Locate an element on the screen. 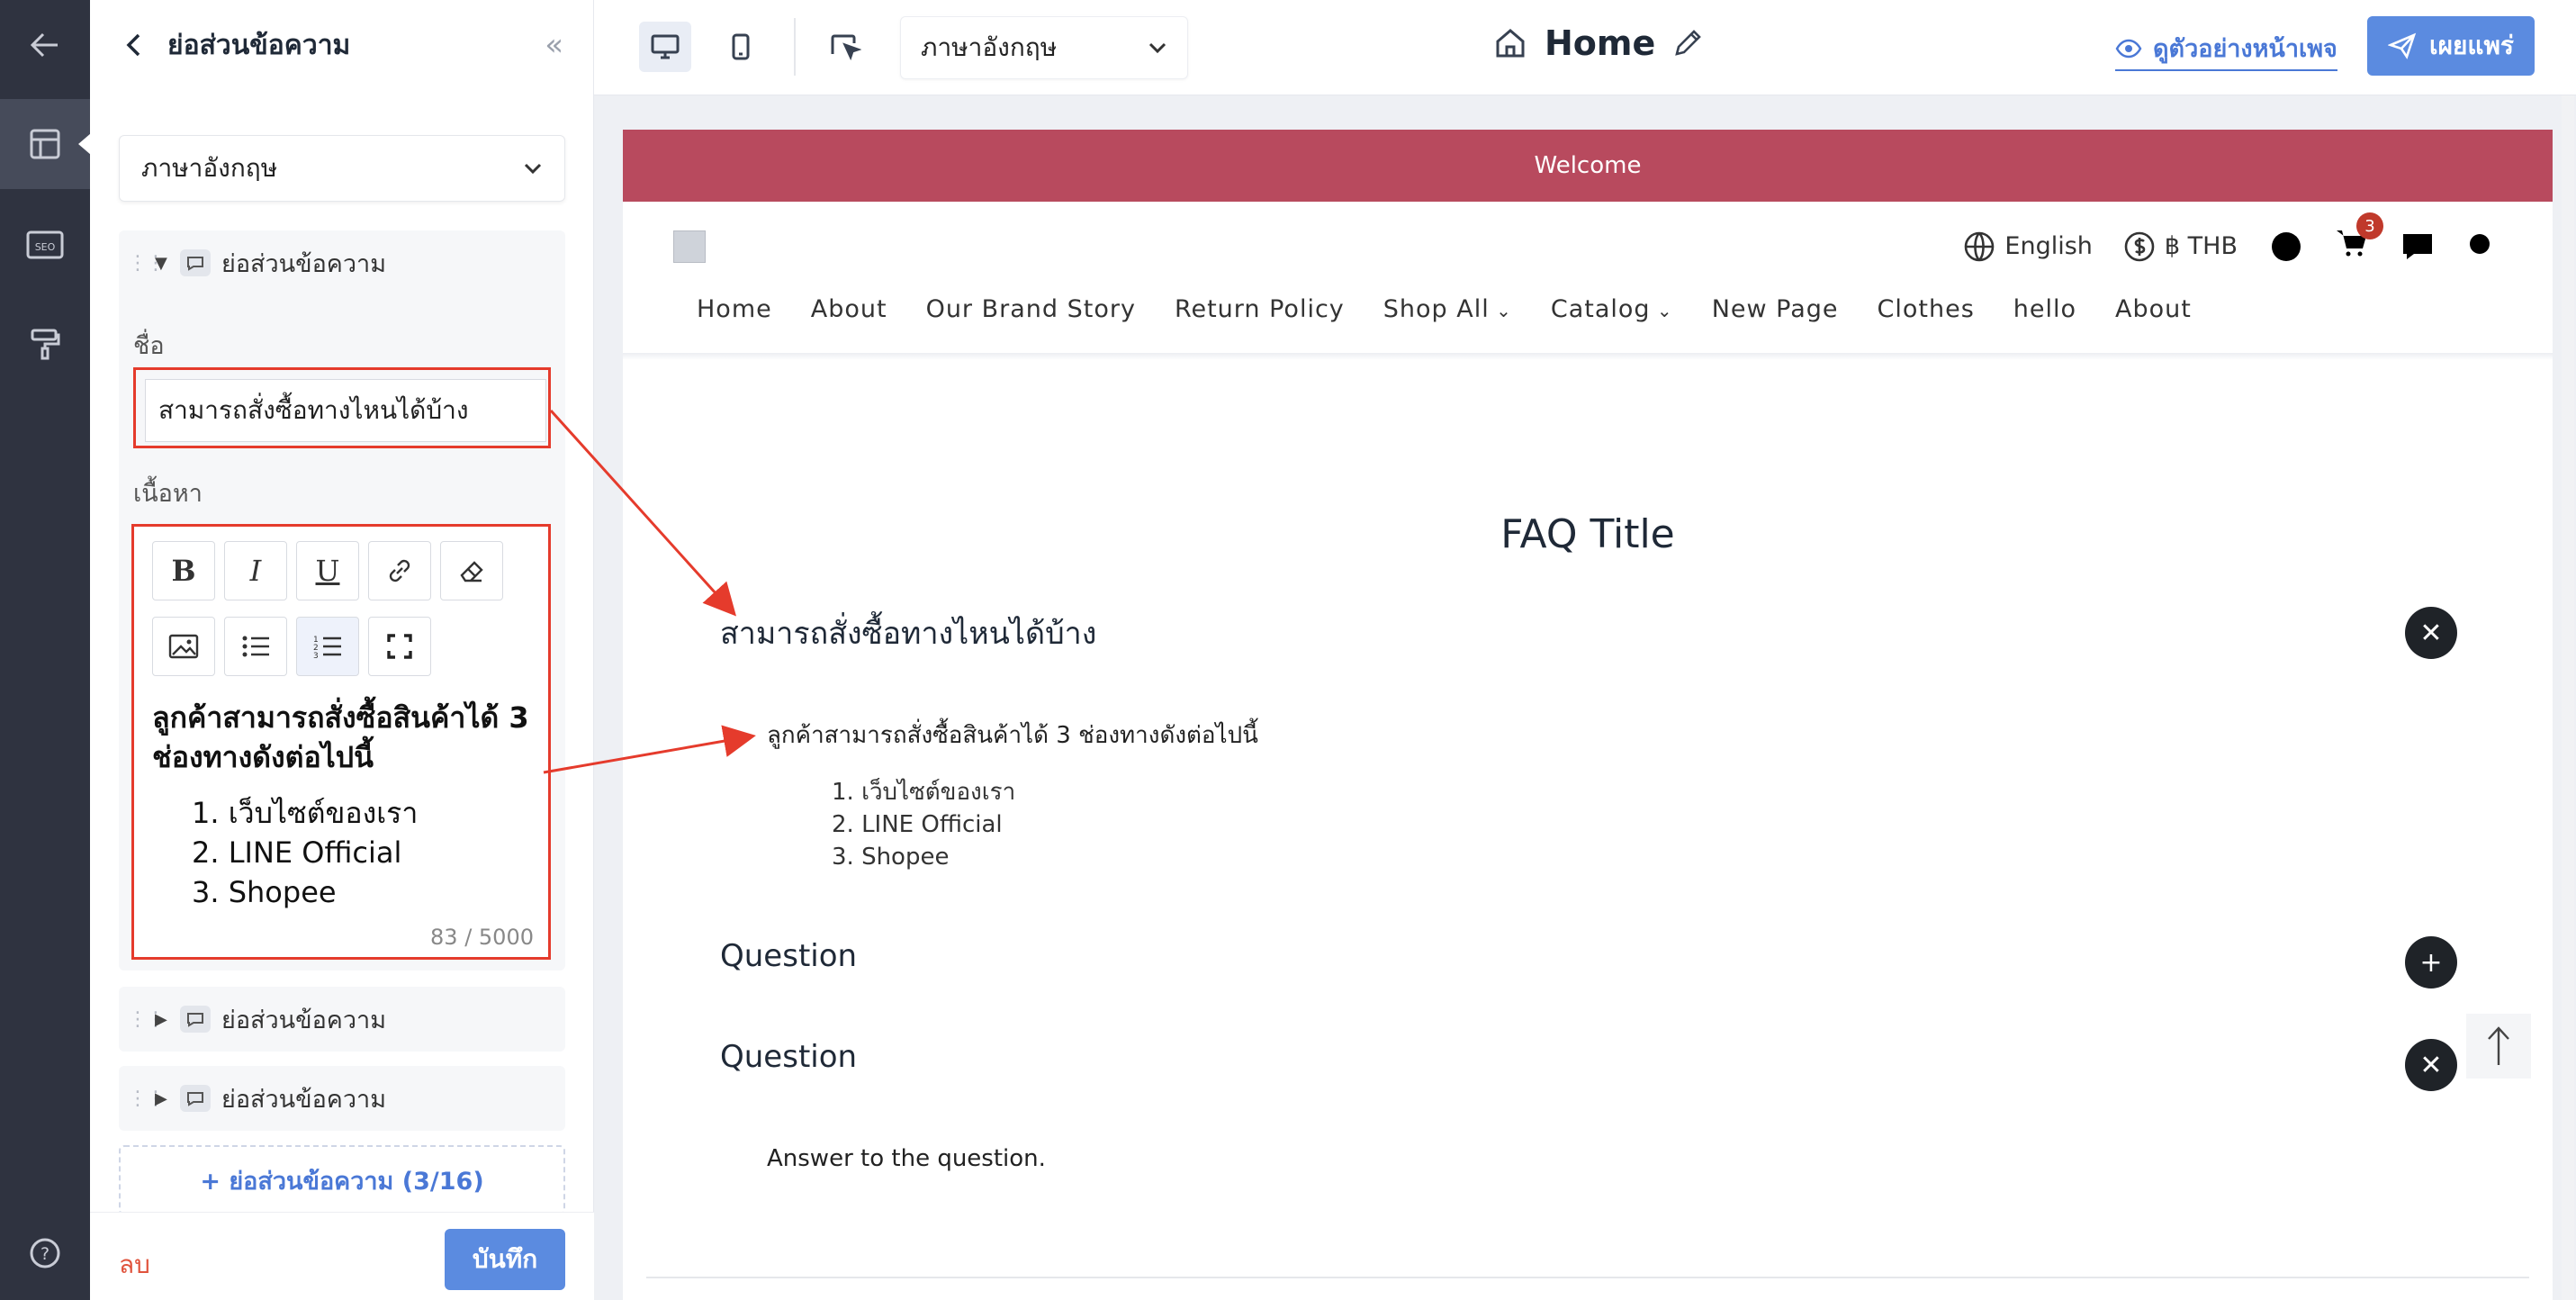  insert-image-button is located at coordinates (183, 646).